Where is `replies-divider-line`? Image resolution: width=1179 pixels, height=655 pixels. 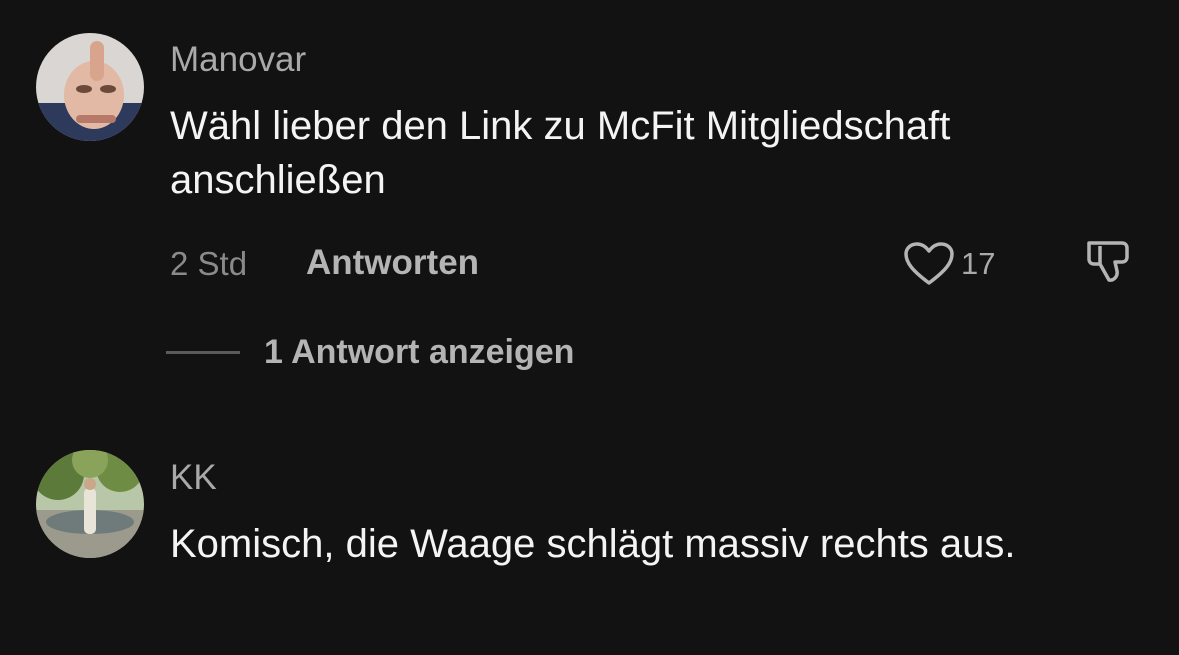 replies-divider-line is located at coordinates (203, 352).